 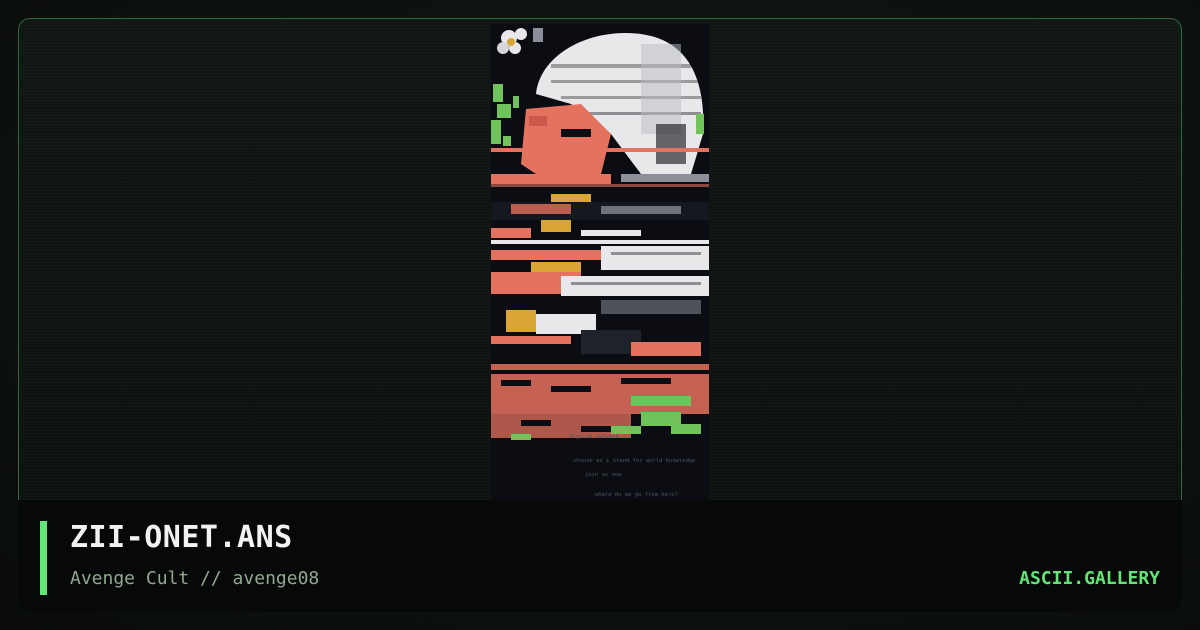 I want to click on brand-link: ASCII.GALLERY, so click(x=1089, y=578).